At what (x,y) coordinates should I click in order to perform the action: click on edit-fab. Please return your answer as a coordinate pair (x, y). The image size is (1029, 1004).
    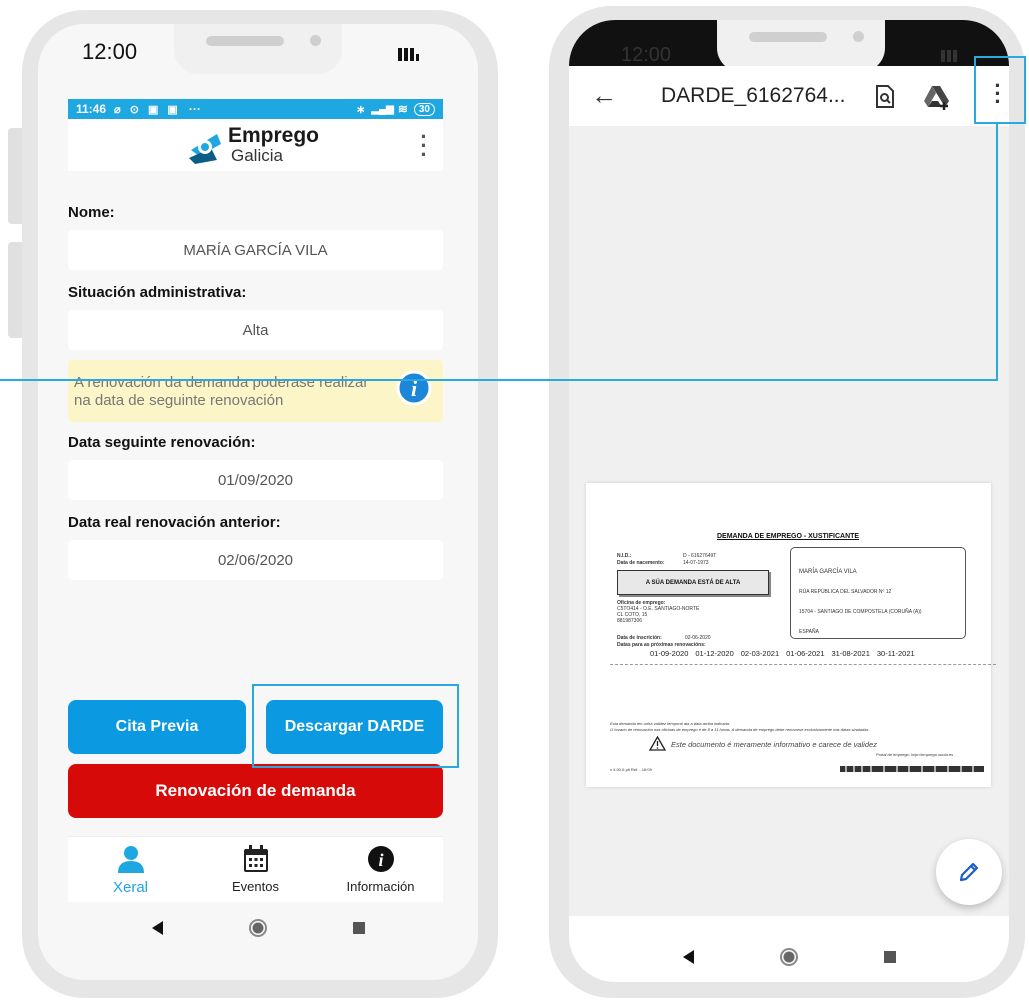
    Looking at the image, I should click on (969, 872).